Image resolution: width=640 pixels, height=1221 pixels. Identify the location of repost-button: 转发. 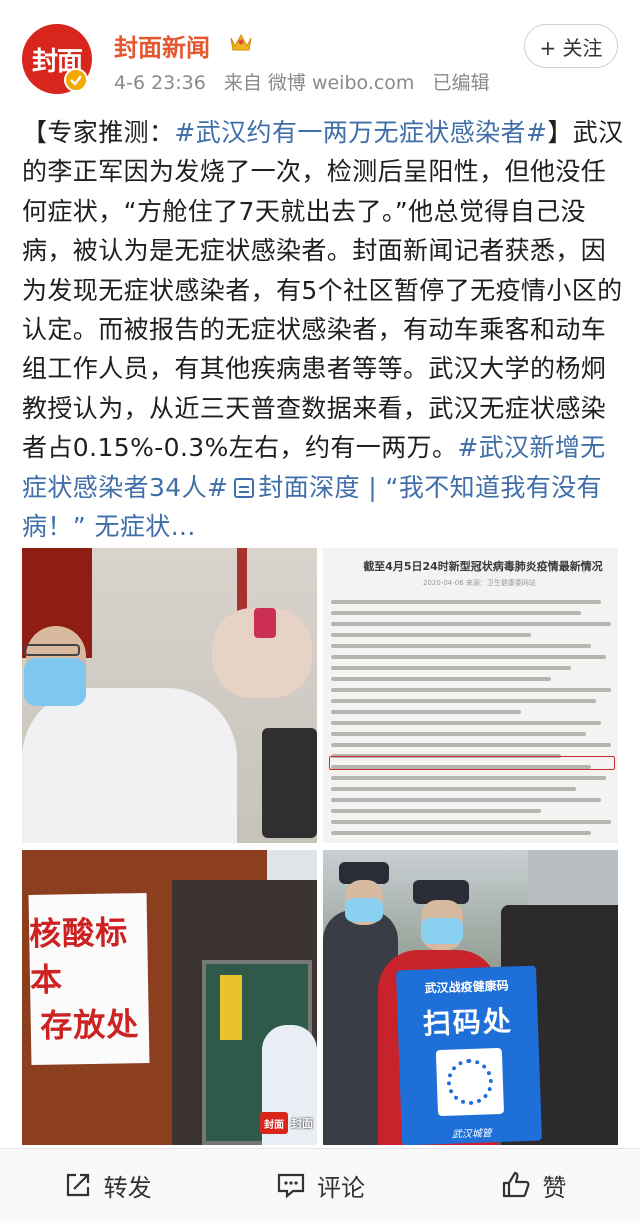
(106, 1185).